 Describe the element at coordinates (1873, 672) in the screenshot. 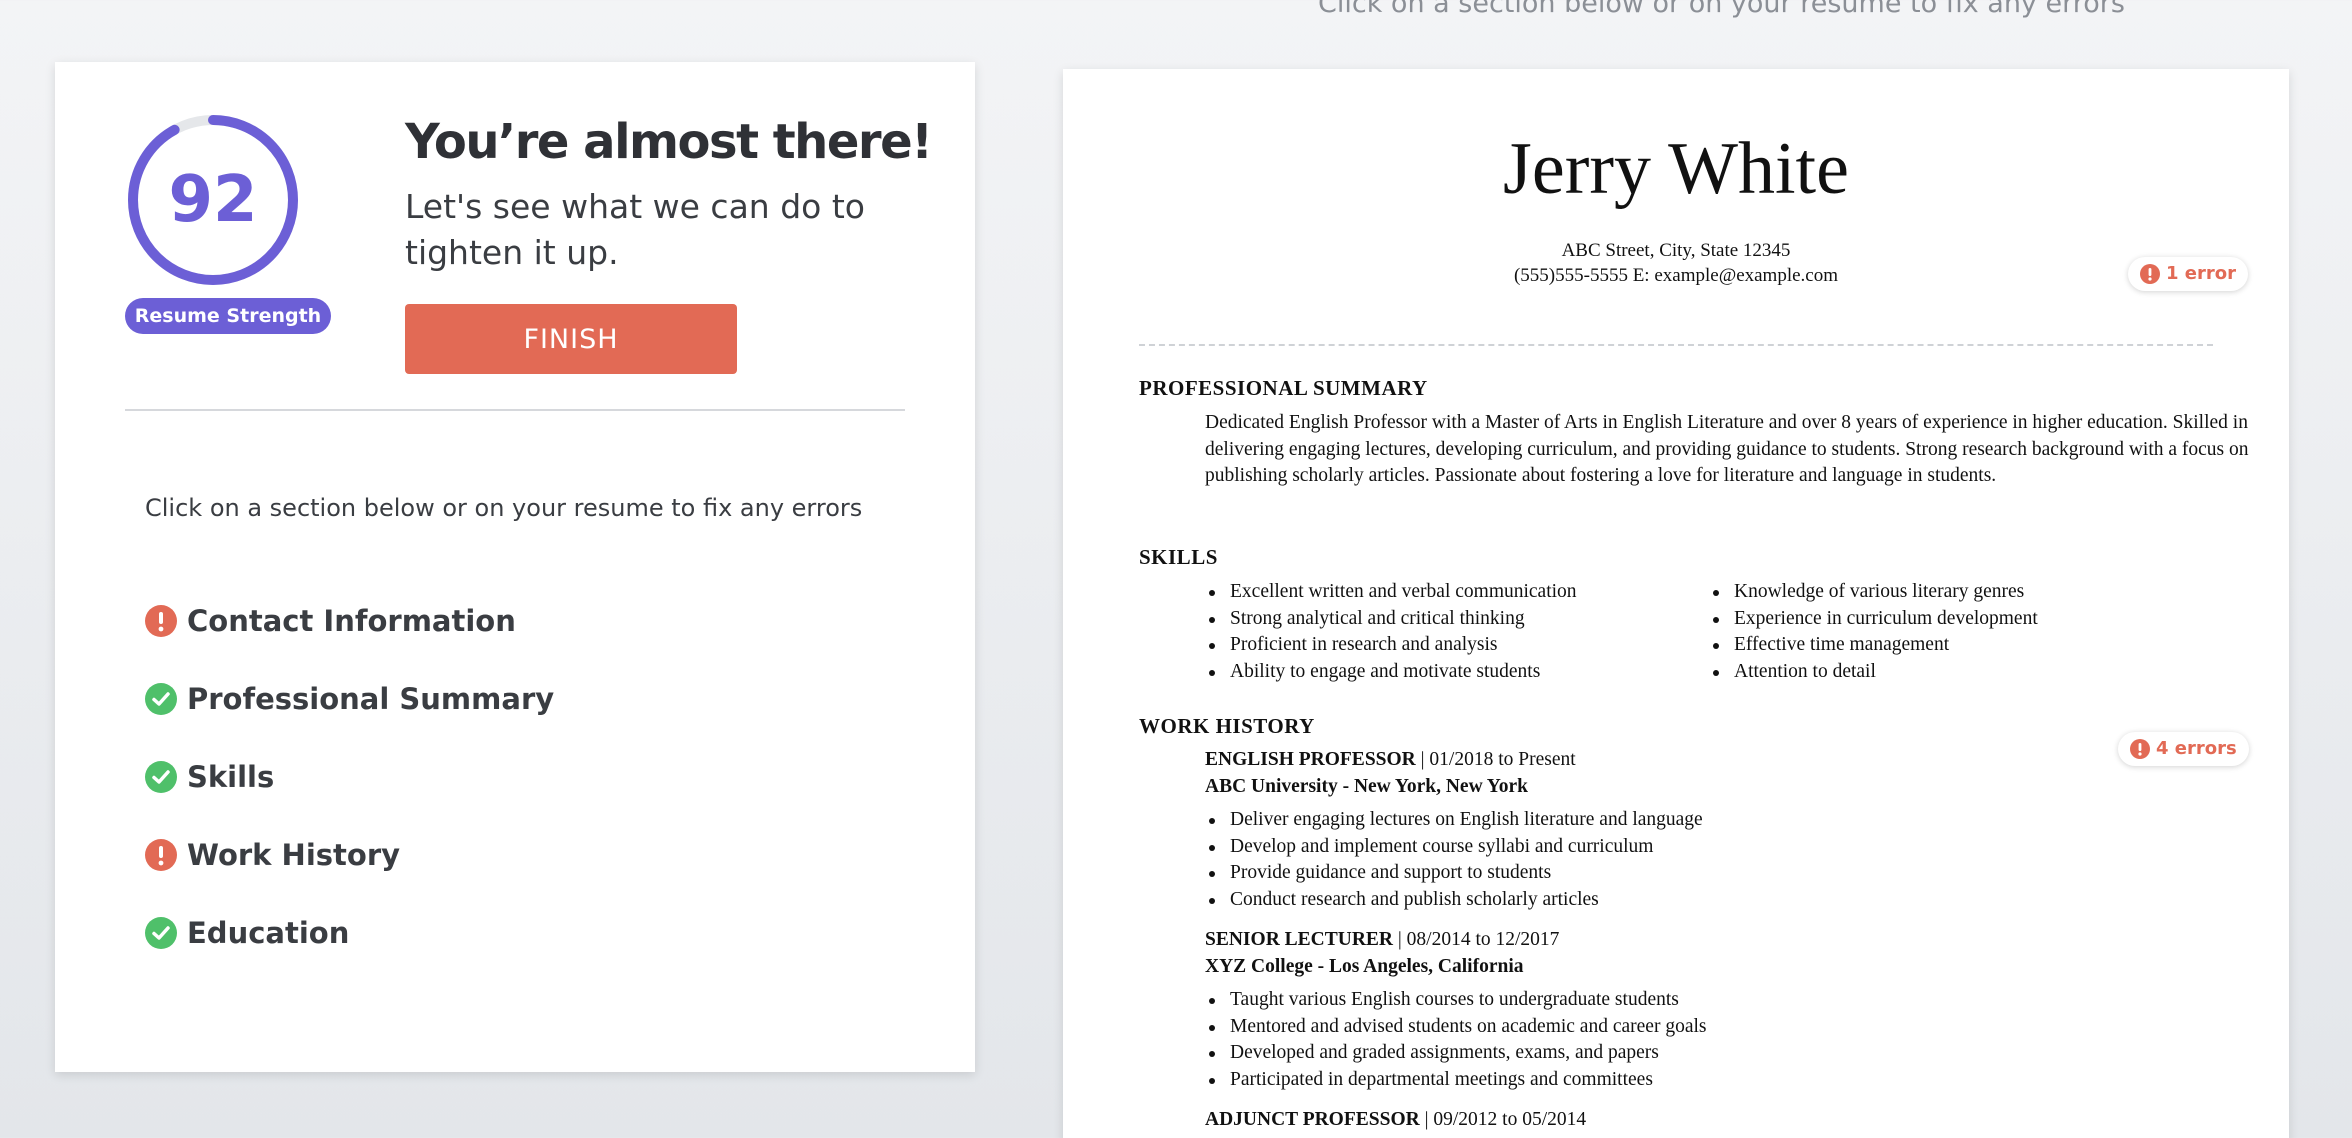

I see `skill-item: Attention to detail` at that location.